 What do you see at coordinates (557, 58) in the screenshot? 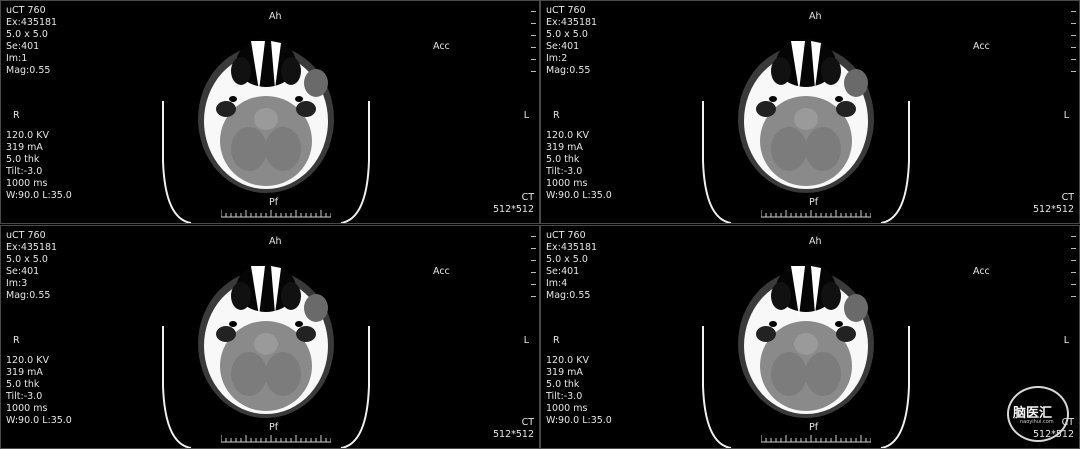
I see `image-number: Im:2` at bounding box center [557, 58].